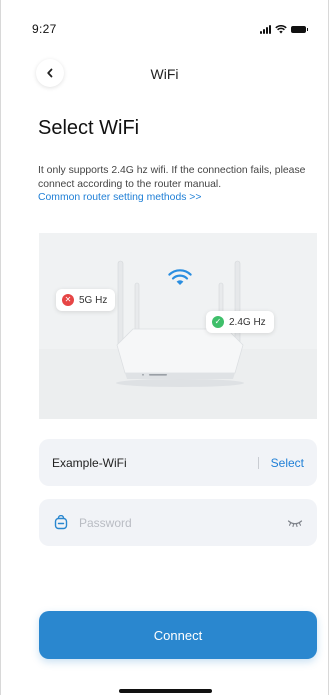  Describe the element at coordinates (218, 322) in the screenshot. I see `check-icon: ✓` at that location.